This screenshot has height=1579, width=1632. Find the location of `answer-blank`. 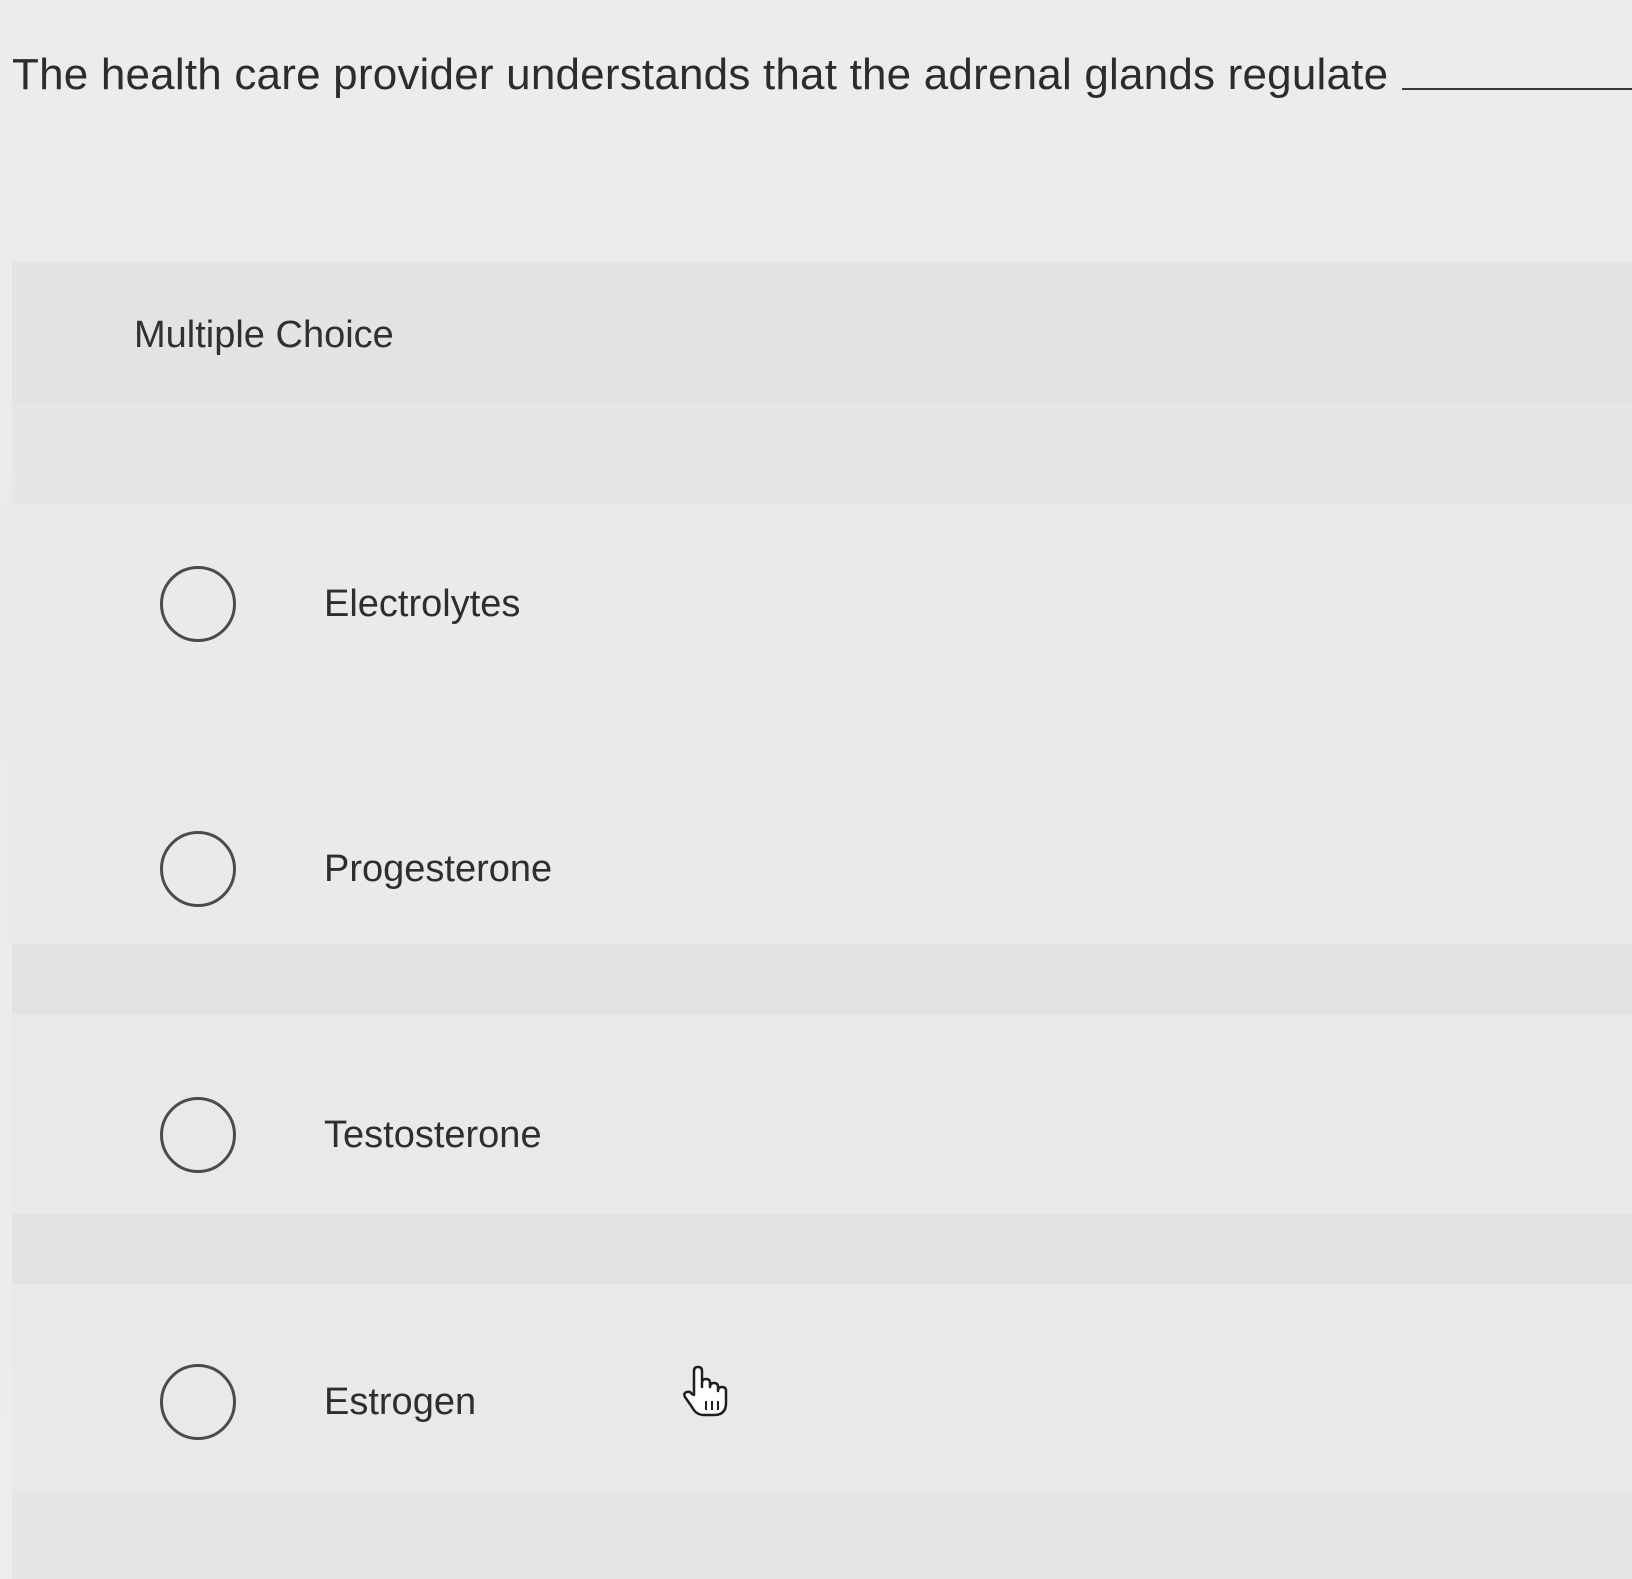

answer-blank is located at coordinates (1517, 89).